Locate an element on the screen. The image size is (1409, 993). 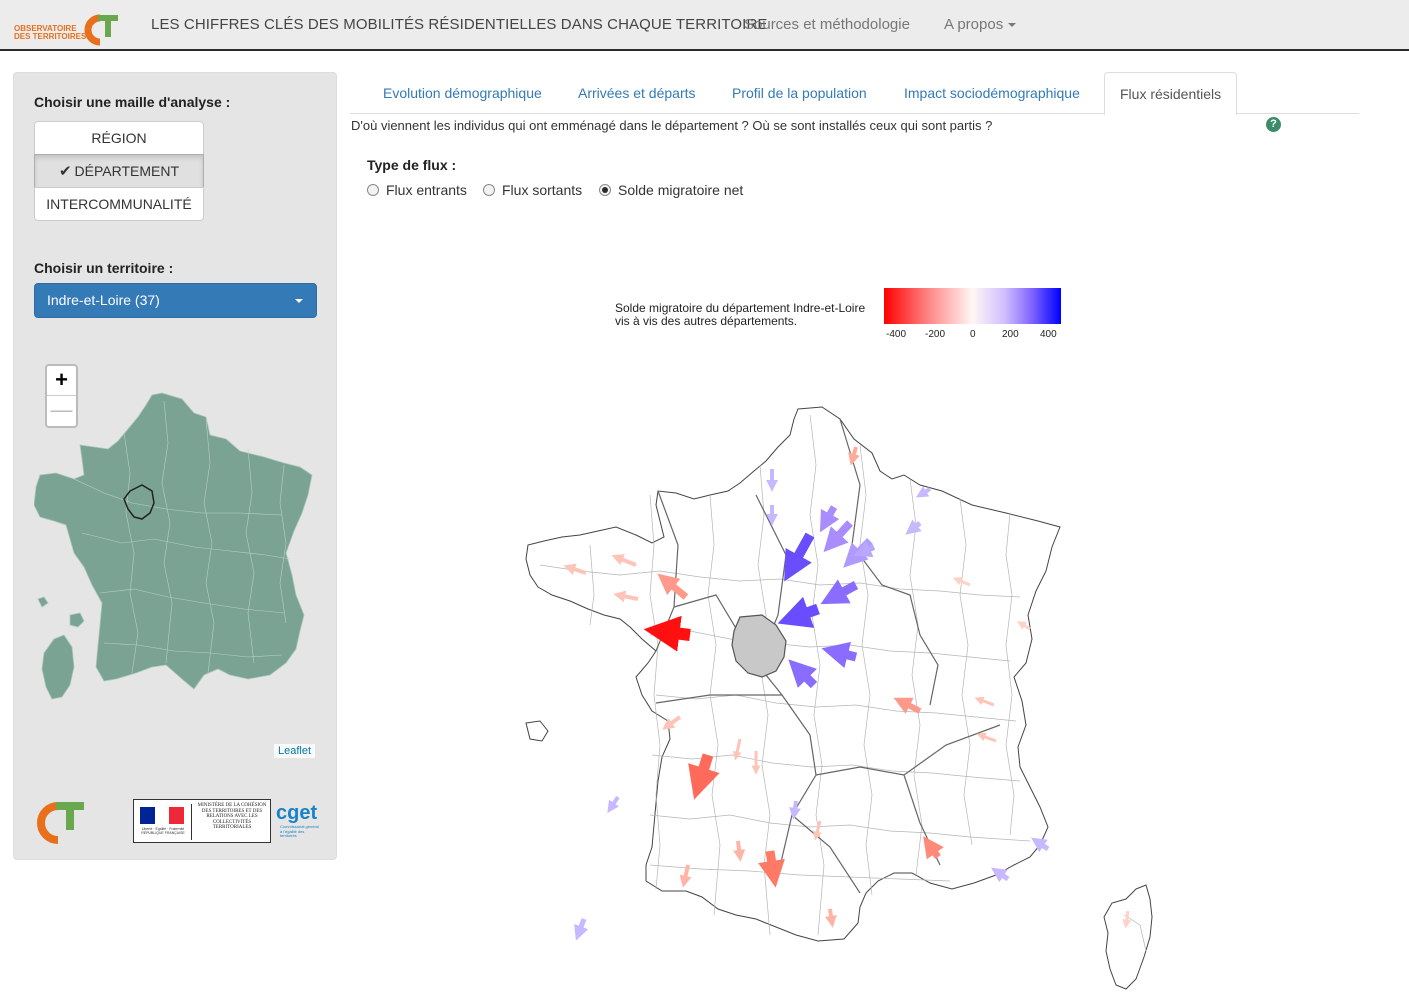
maille-departement-button: ✔ DÉPARTEMENT is located at coordinates (119, 171).